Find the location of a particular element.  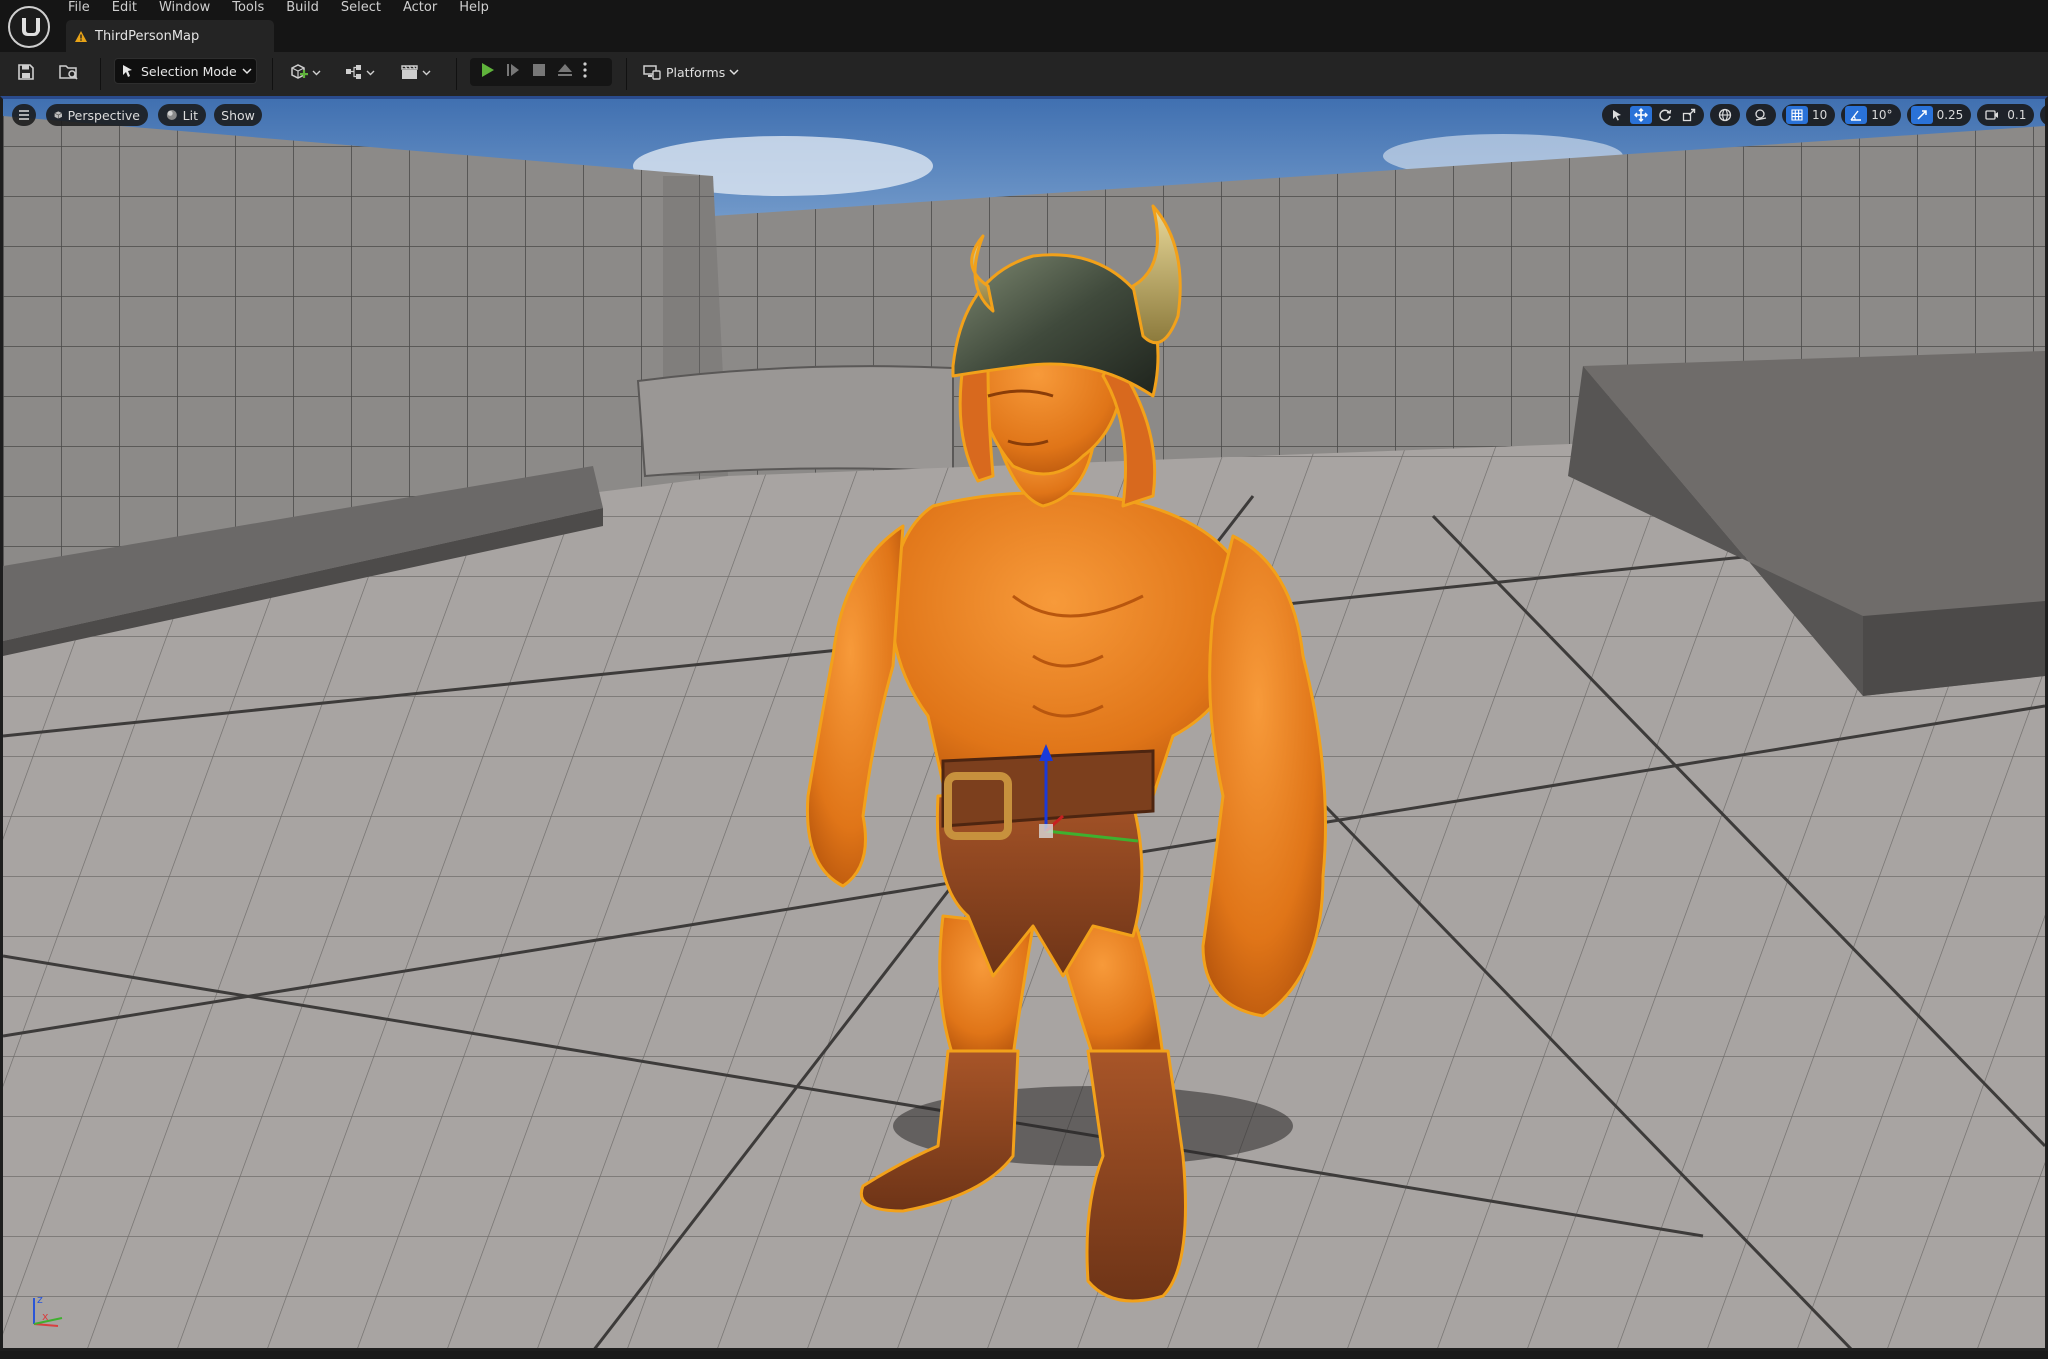

surface-snap-icon is located at coordinates (1761, 115).